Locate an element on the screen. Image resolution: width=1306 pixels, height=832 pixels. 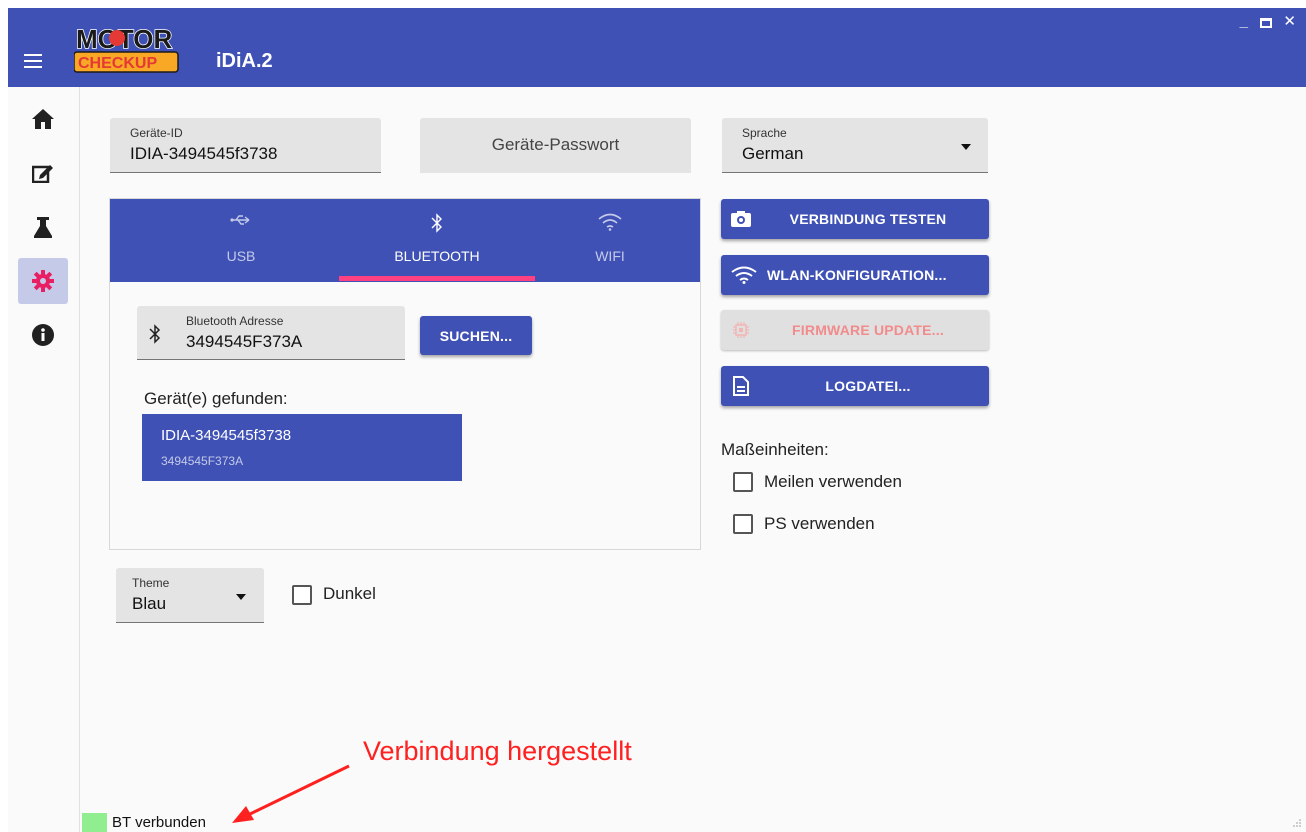
status-indicator is located at coordinates (94, 822).